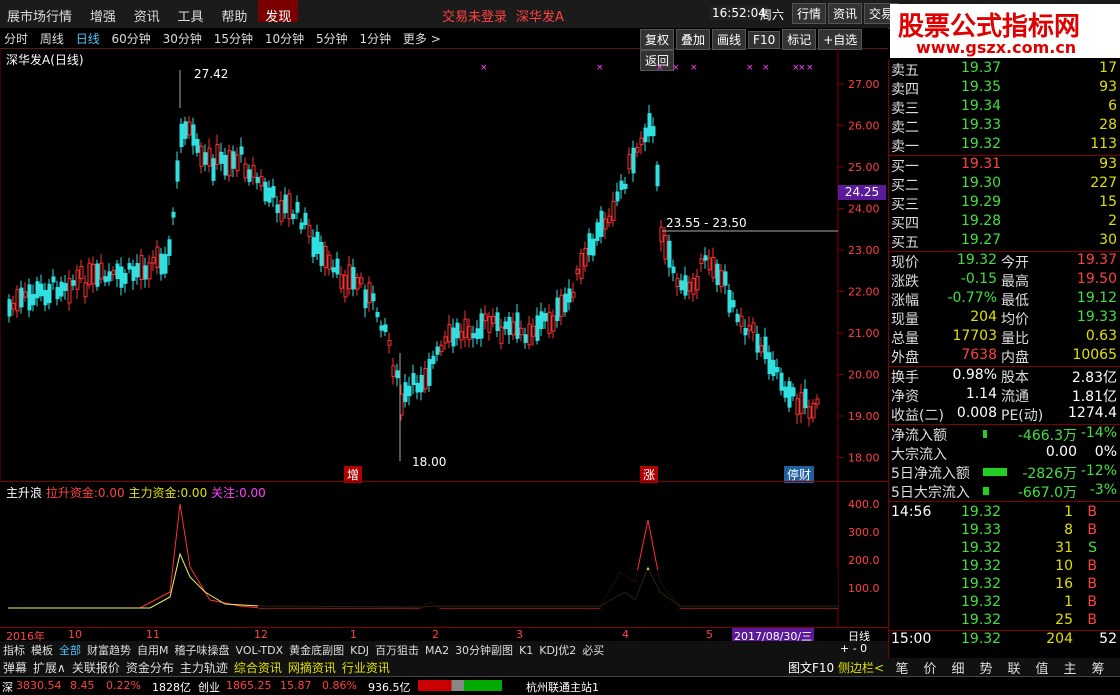 The image size is (1120, 695). What do you see at coordinates (82, 685) in the screenshot?
I see `idx-change: 8.45` at bounding box center [82, 685].